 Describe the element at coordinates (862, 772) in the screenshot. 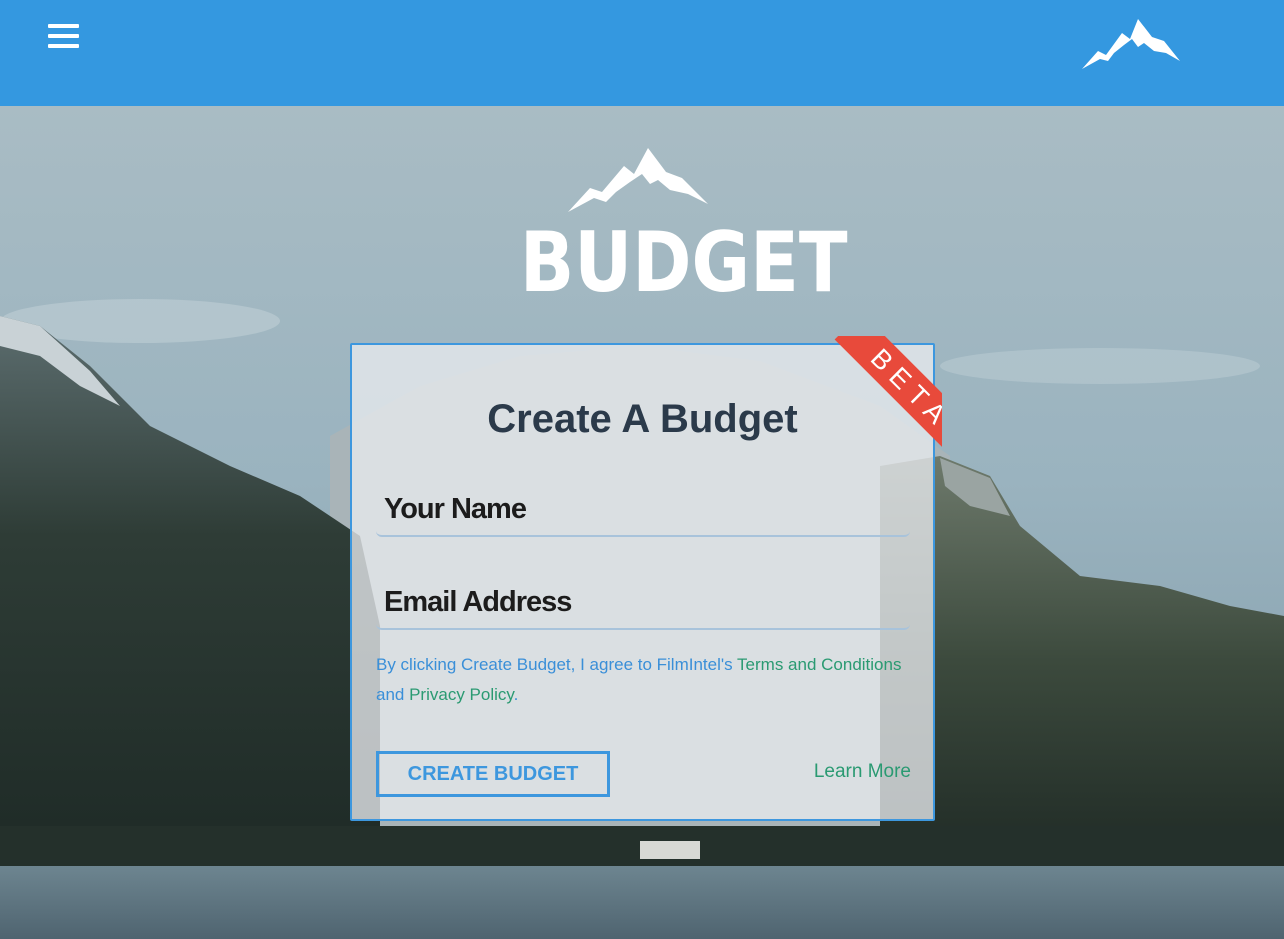

I see `learn-more-link: Learn More` at that location.